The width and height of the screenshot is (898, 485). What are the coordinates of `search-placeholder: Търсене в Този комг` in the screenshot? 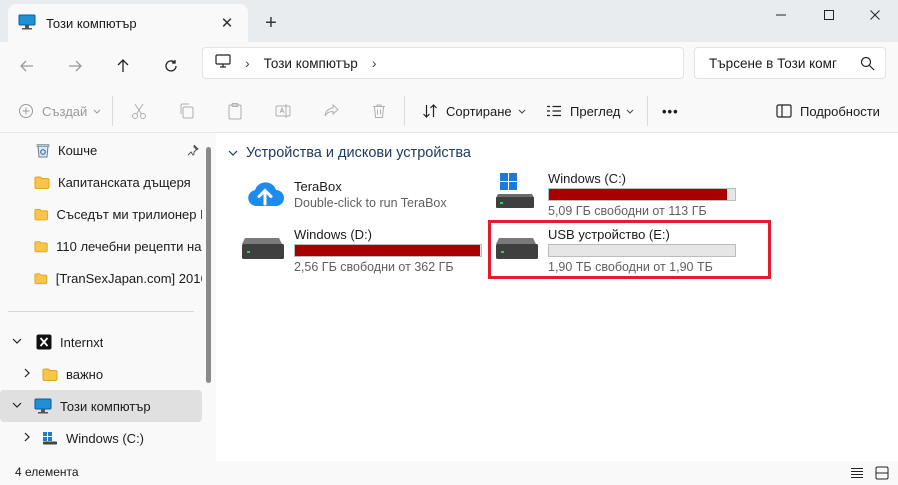 It's located at (773, 63).